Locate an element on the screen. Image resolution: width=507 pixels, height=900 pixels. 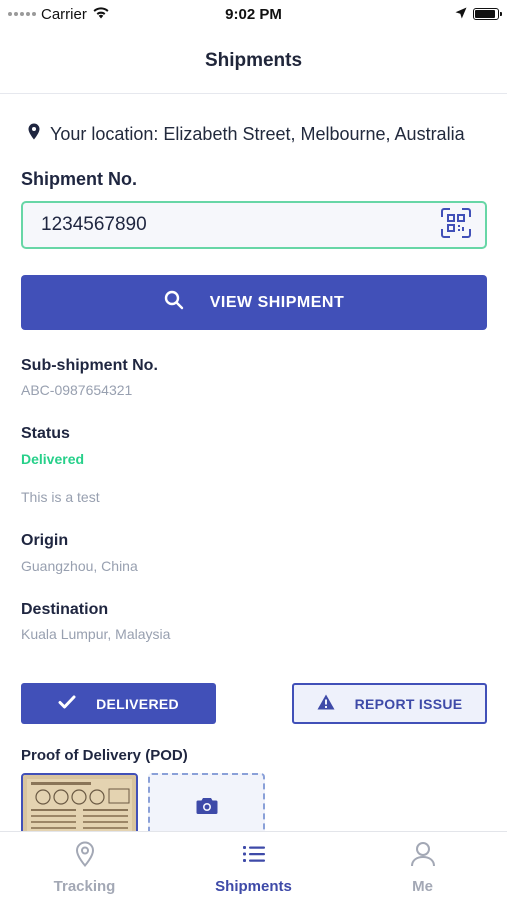
tab-bar: Tracking Shipments Me is located at coordinates (253, 865).